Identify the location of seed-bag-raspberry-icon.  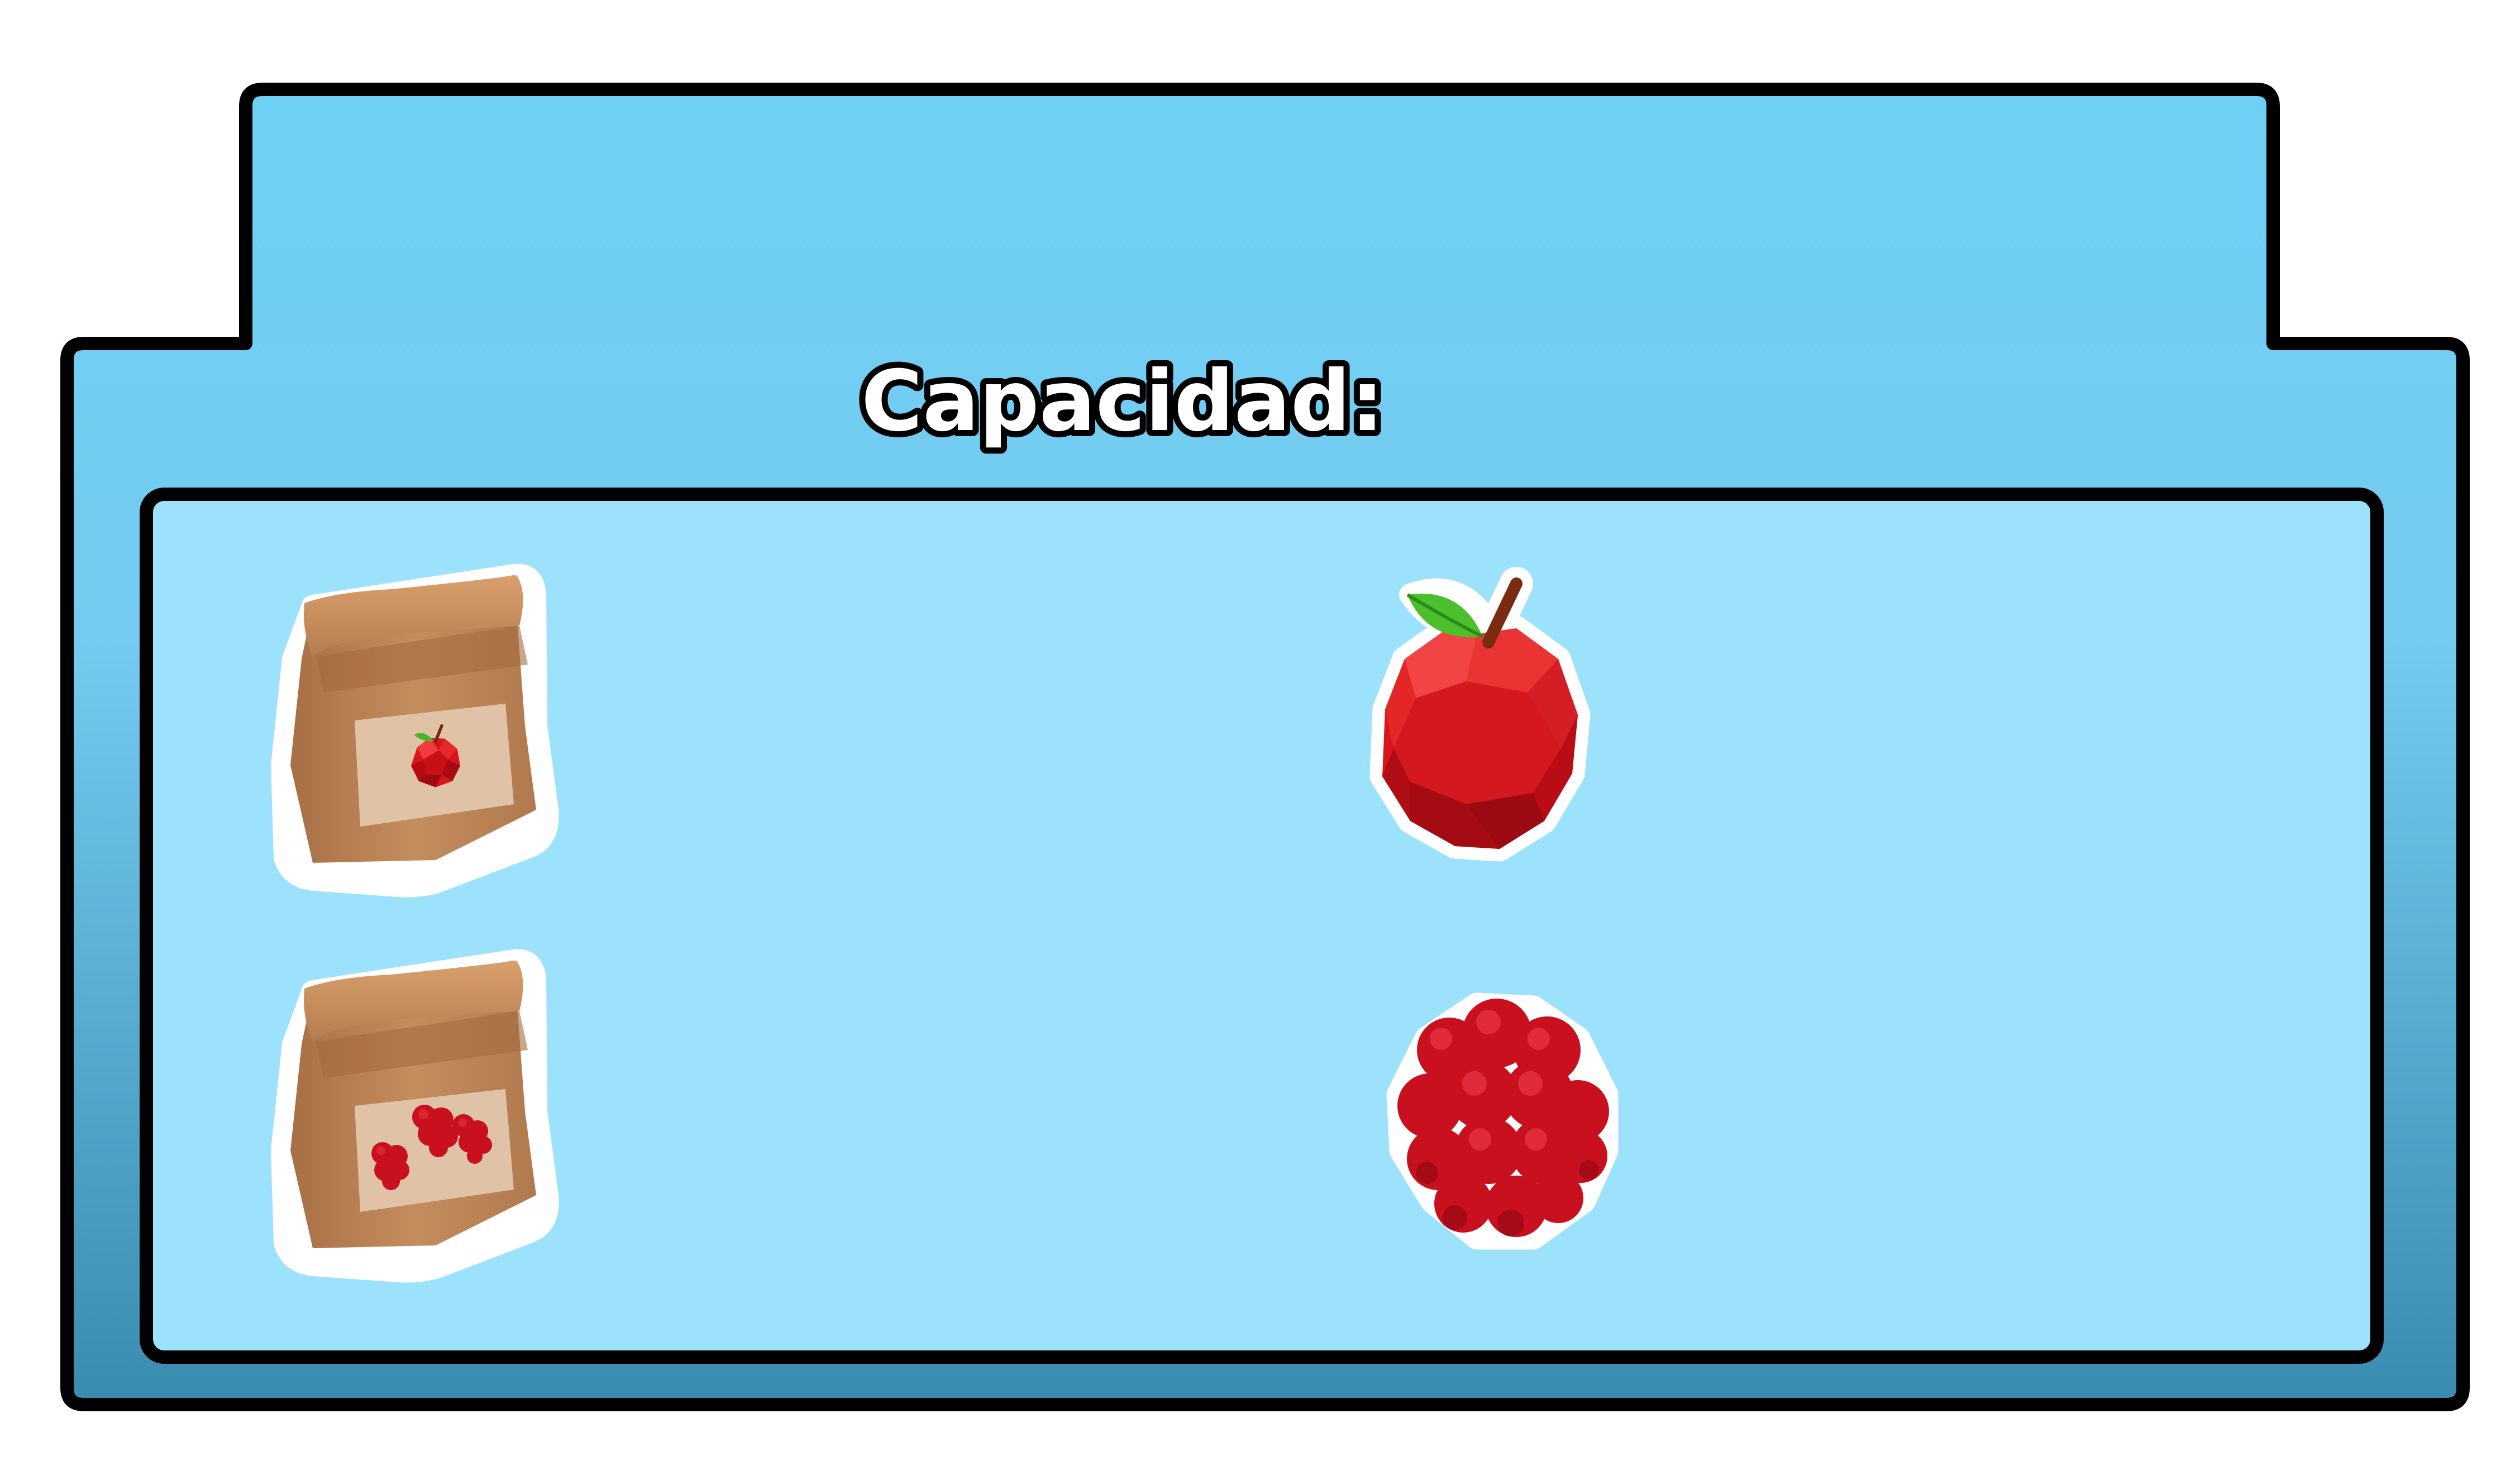
(415, 1116).